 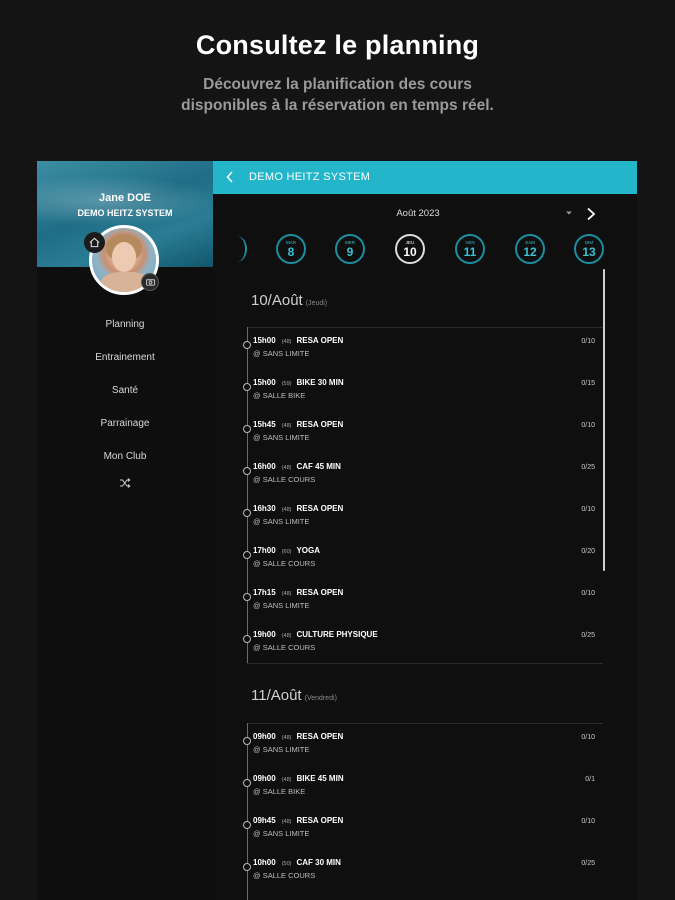 What do you see at coordinates (569, 213) in the screenshot?
I see `caret-down-icon` at bounding box center [569, 213].